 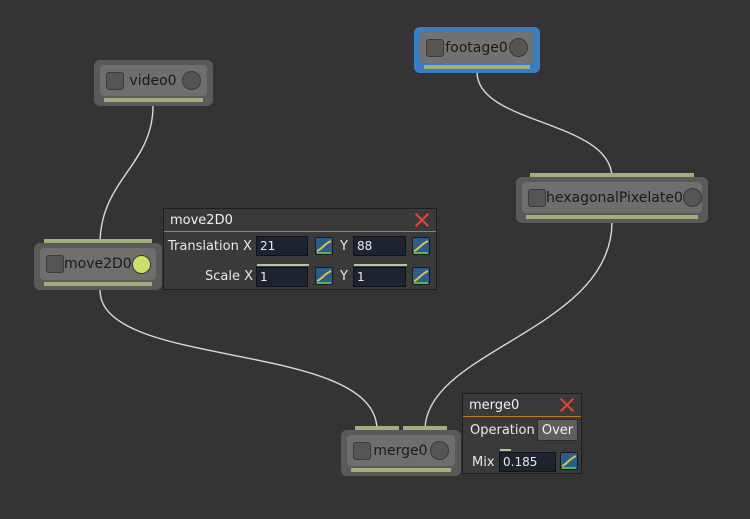 I want to click on wire-video-to-move2d, so click(x=126, y=175).